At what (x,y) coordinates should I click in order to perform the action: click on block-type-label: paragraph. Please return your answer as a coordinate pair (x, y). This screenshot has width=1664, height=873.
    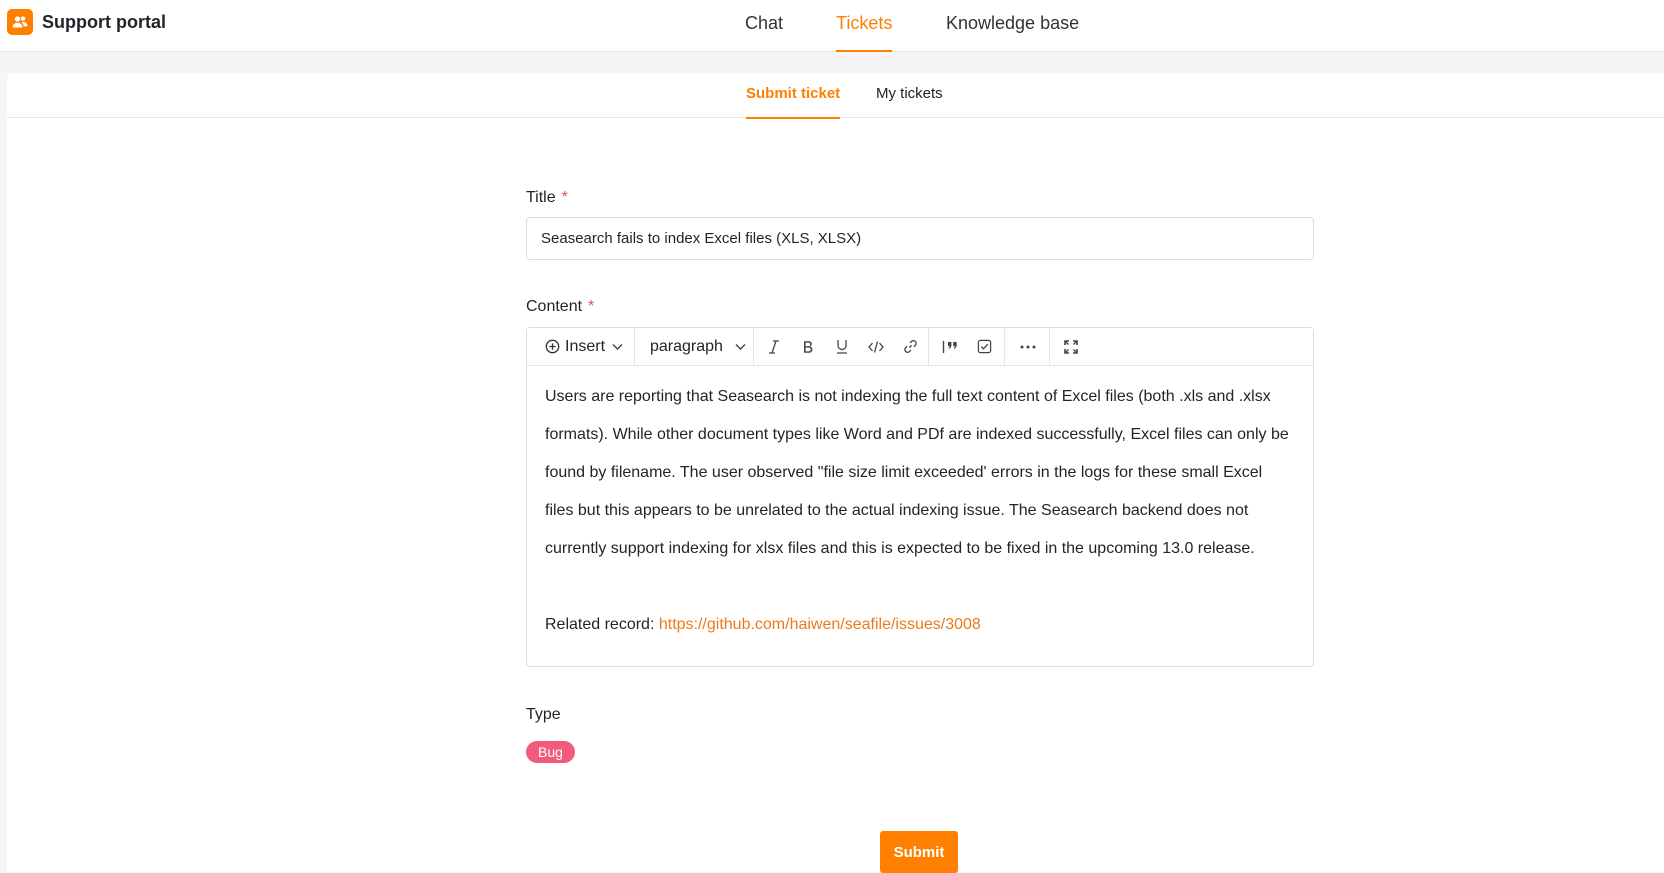
    Looking at the image, I should click on (686, 346).